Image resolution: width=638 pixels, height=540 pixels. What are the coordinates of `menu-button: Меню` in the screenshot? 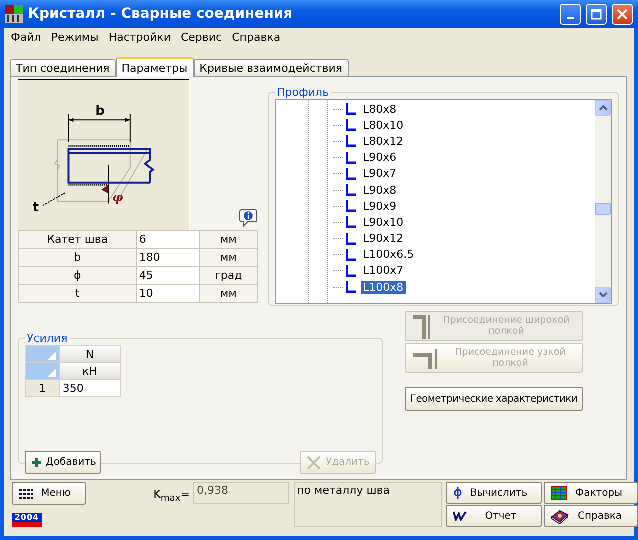 It's located at (49, 493).